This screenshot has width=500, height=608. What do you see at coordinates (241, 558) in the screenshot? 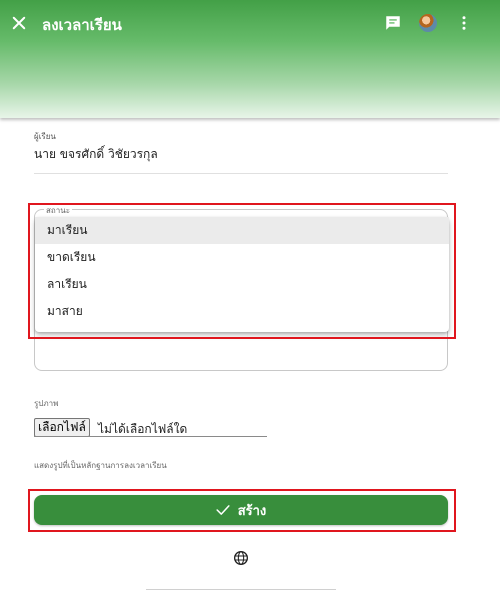
I see `globe-icon` at bounding box center [241, 558].